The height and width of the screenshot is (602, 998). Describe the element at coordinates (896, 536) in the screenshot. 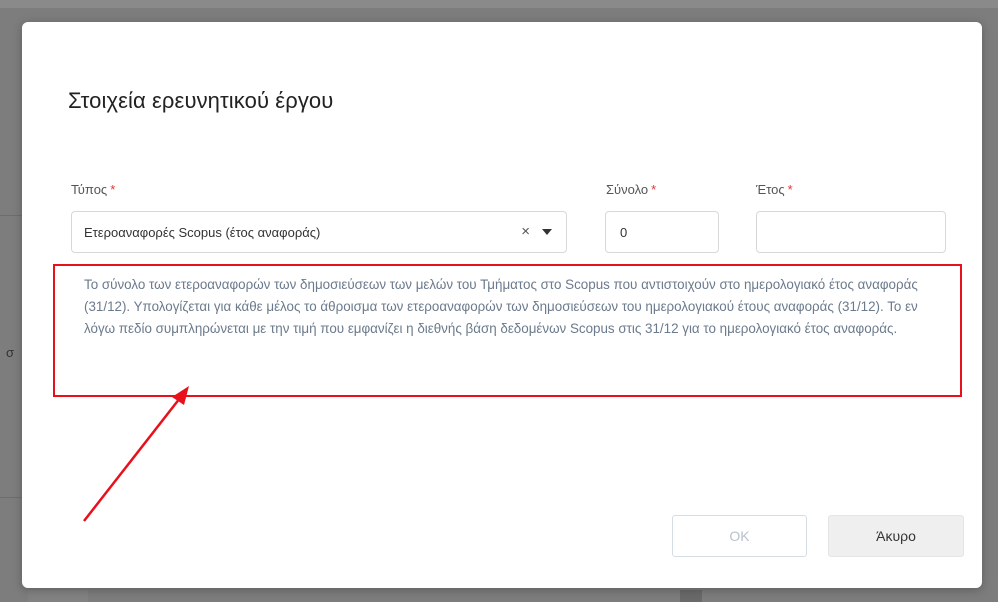

I see `cancel-button: Άκυρο` at that location.